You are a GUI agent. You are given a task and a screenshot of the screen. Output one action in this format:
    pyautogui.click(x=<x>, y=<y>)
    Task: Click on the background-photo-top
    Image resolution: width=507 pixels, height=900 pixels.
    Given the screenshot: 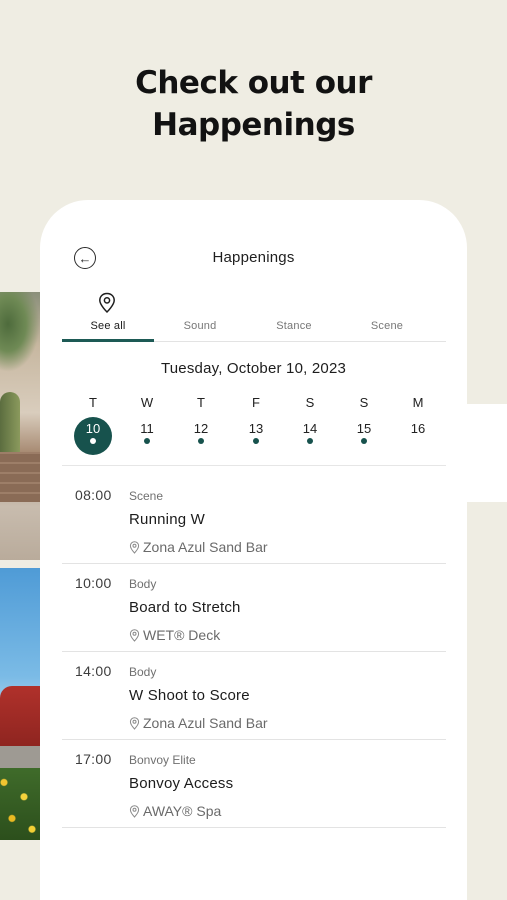 What is the action you would take?
    pyautogui.click(x=20, y=426)
    